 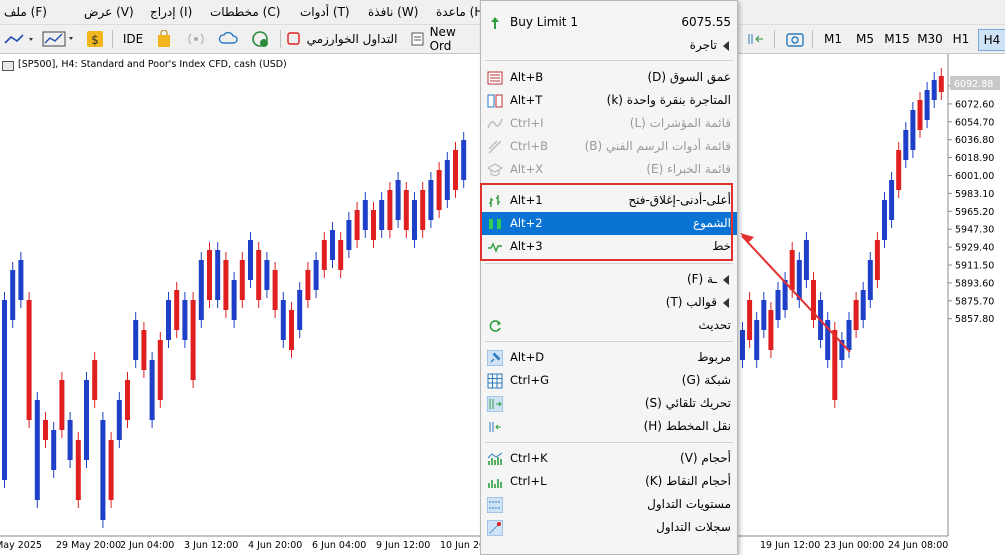 What do you see at coordinates (527, 357) in the screenshot?
I see `shortcut-pin: Alt+D` at bounding box center [527, 357].